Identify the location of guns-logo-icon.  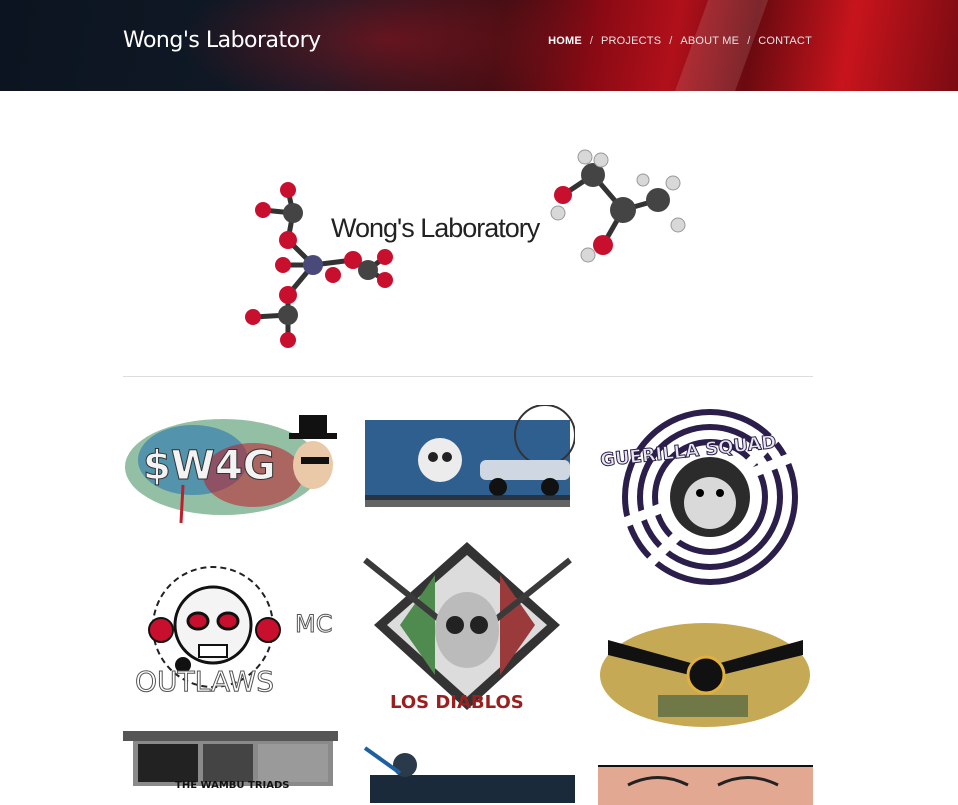
(705, 675).